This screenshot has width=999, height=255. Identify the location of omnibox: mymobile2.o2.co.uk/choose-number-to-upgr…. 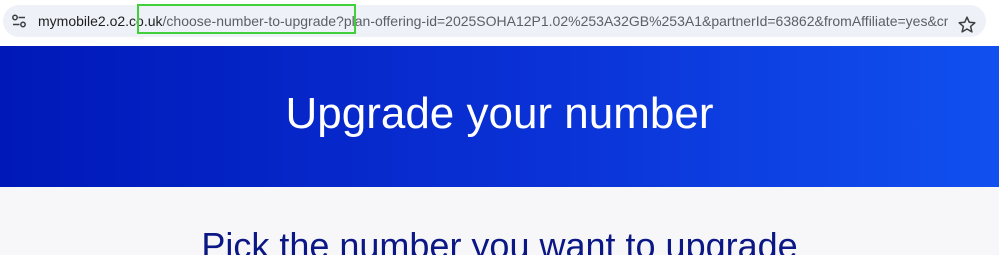
(494, 21).